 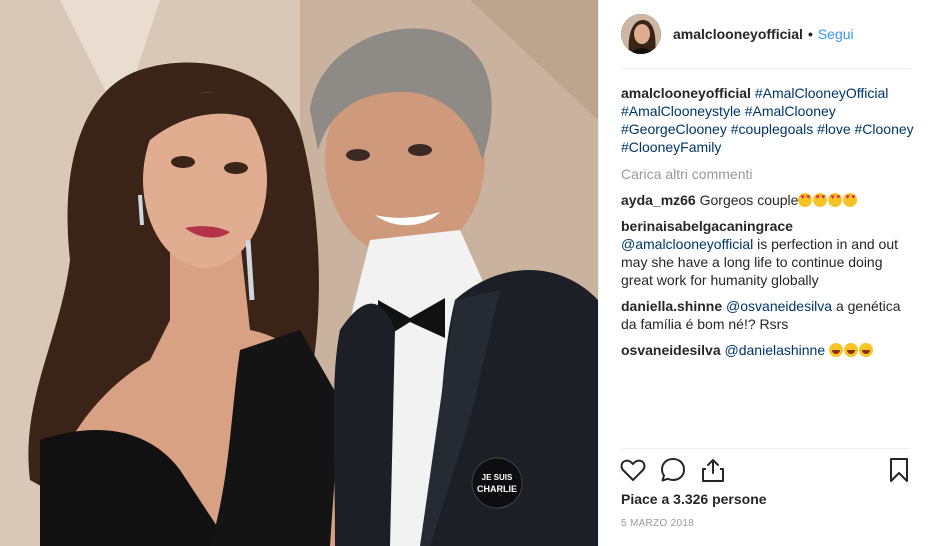 What do you see at coordinates (686, 93) in the screenshot?
I see `caption-username: amalclooneyofficial` at bounding box center [686, 93].